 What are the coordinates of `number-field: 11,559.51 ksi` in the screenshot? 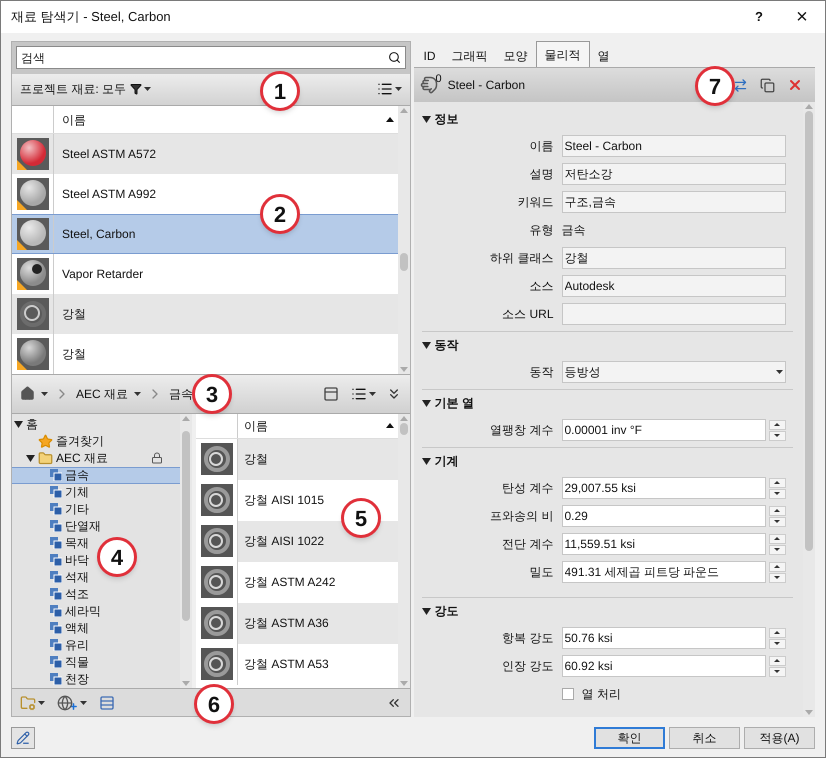 It's located at (664, 544).